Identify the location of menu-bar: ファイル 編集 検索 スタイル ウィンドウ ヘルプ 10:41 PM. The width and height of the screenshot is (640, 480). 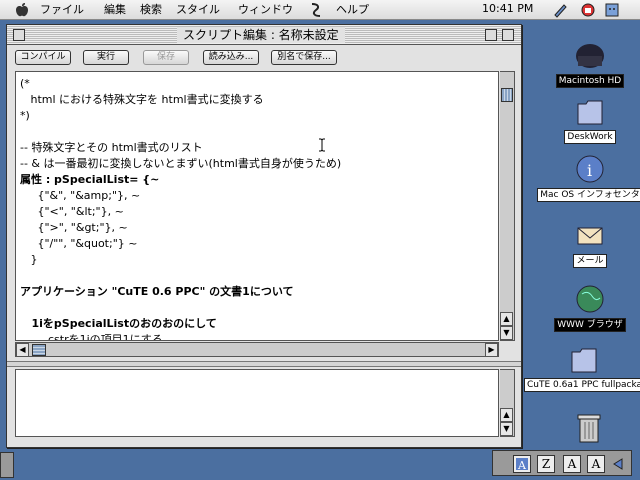
(320, 10).